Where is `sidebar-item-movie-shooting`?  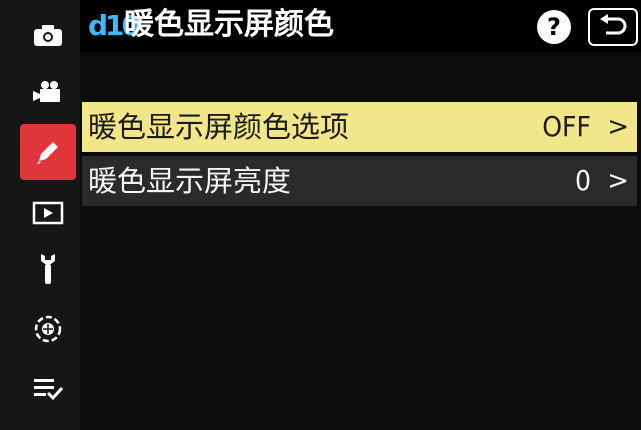
sidebar-item-movie-shooting is located at coordinates (48, 93).